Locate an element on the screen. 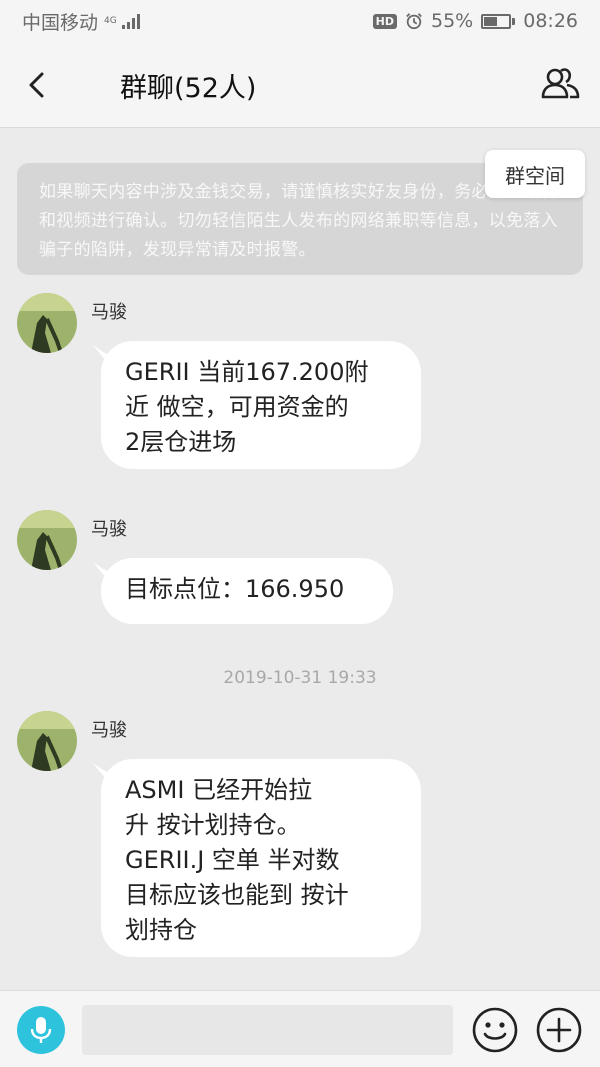 The image size is (600, 1067). chat-header: 群聊(52人) is located at coordinates (300, 85).